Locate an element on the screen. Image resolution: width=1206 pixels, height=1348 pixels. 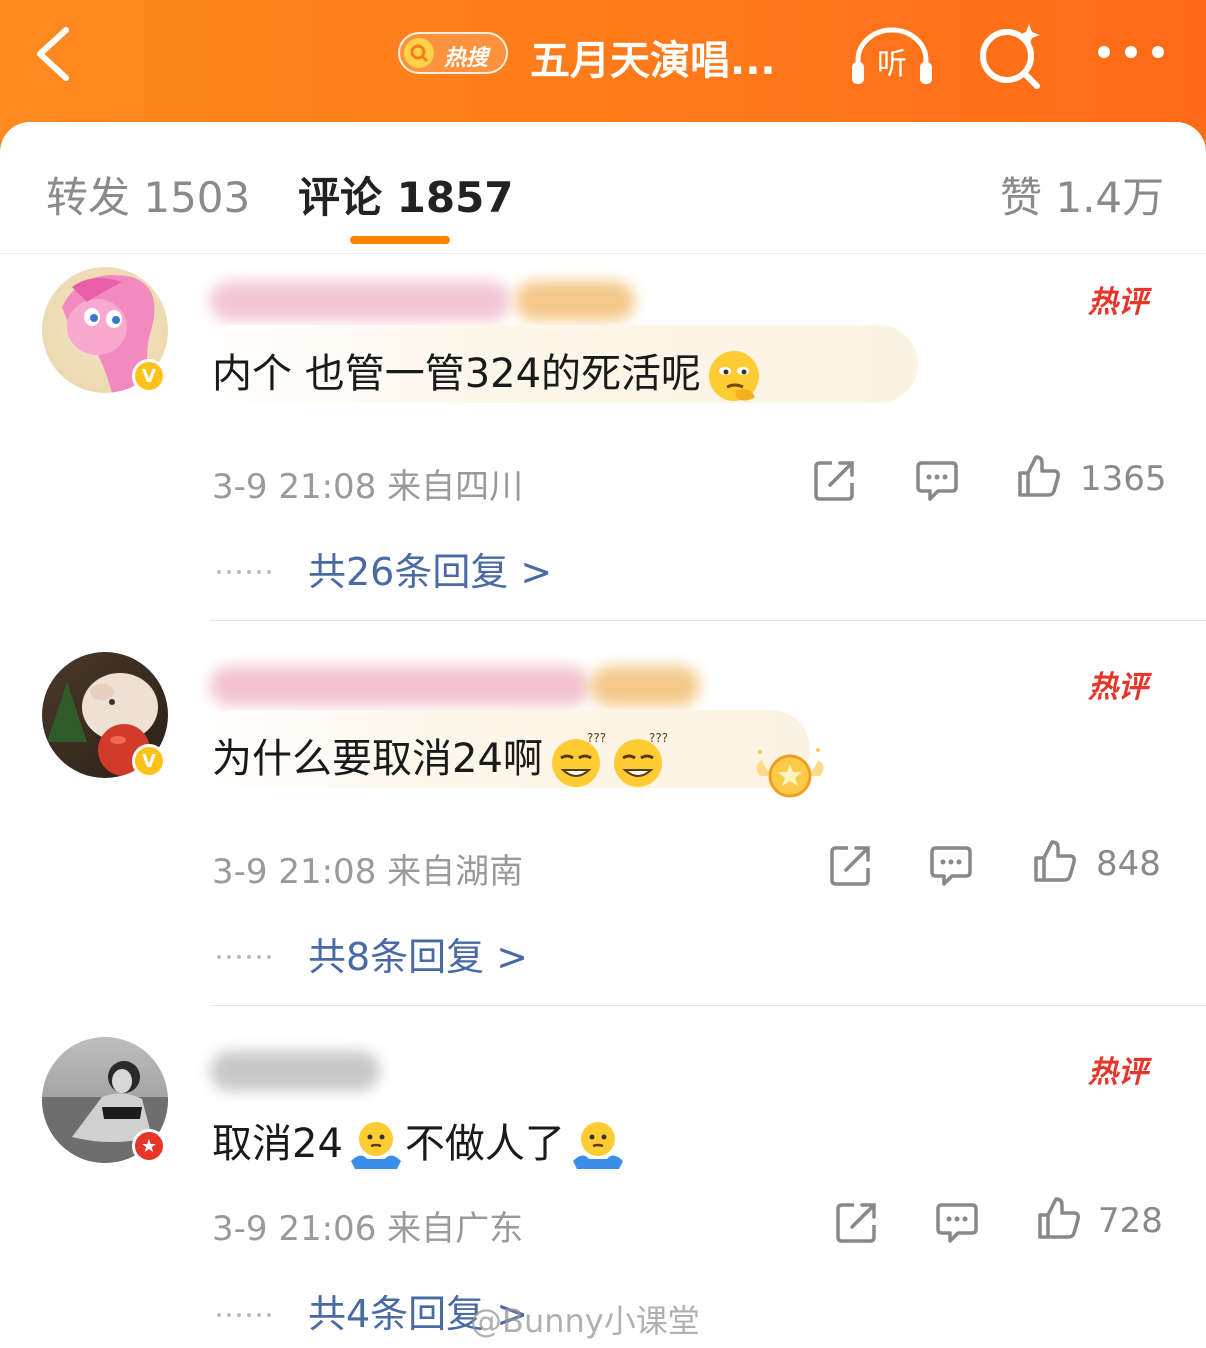
comment-text-row: 为什么要取消24啊 ??? ??? is located at coordinates (439, 758).